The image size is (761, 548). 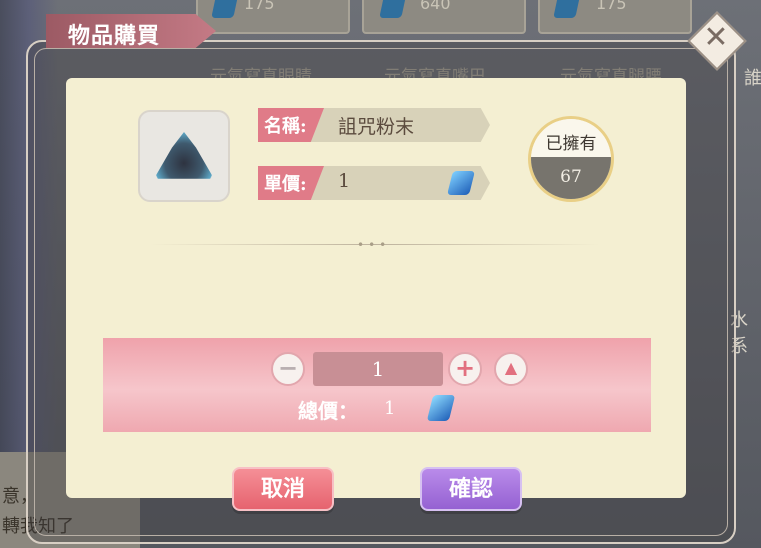 I want to click on item-name: 詛咒粉末, so click(x=376, y=127).